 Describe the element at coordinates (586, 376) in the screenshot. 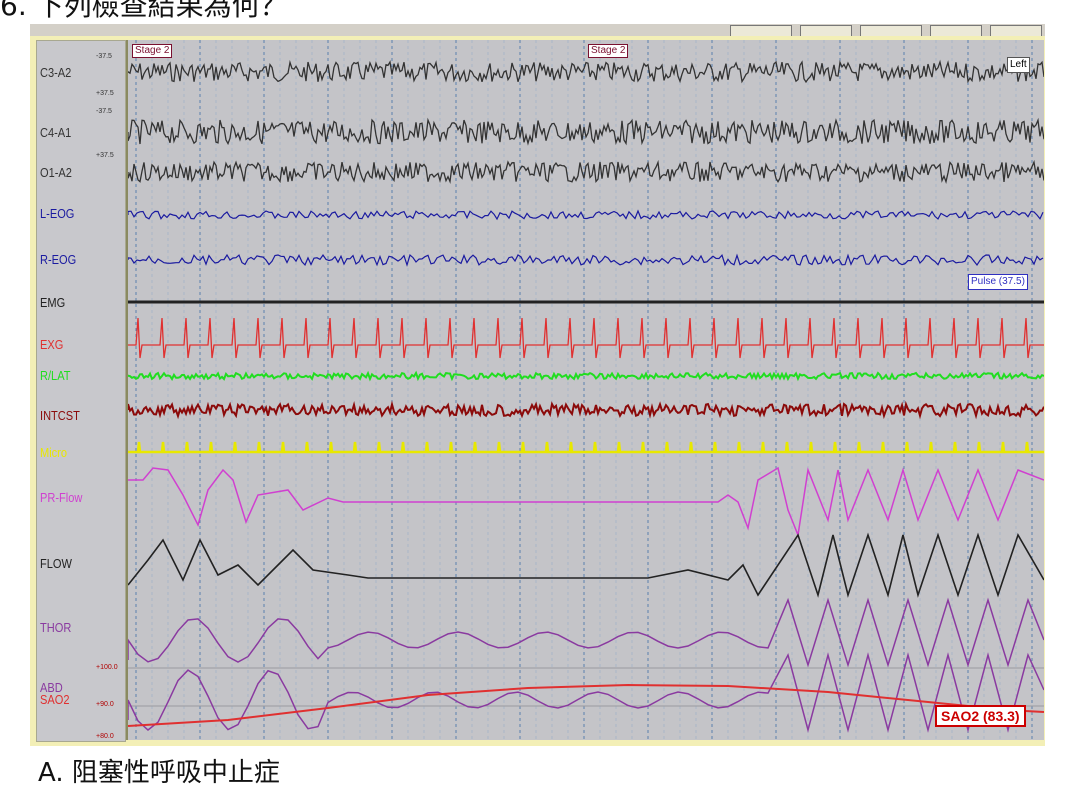

I see `r-lat-trace` at that location.